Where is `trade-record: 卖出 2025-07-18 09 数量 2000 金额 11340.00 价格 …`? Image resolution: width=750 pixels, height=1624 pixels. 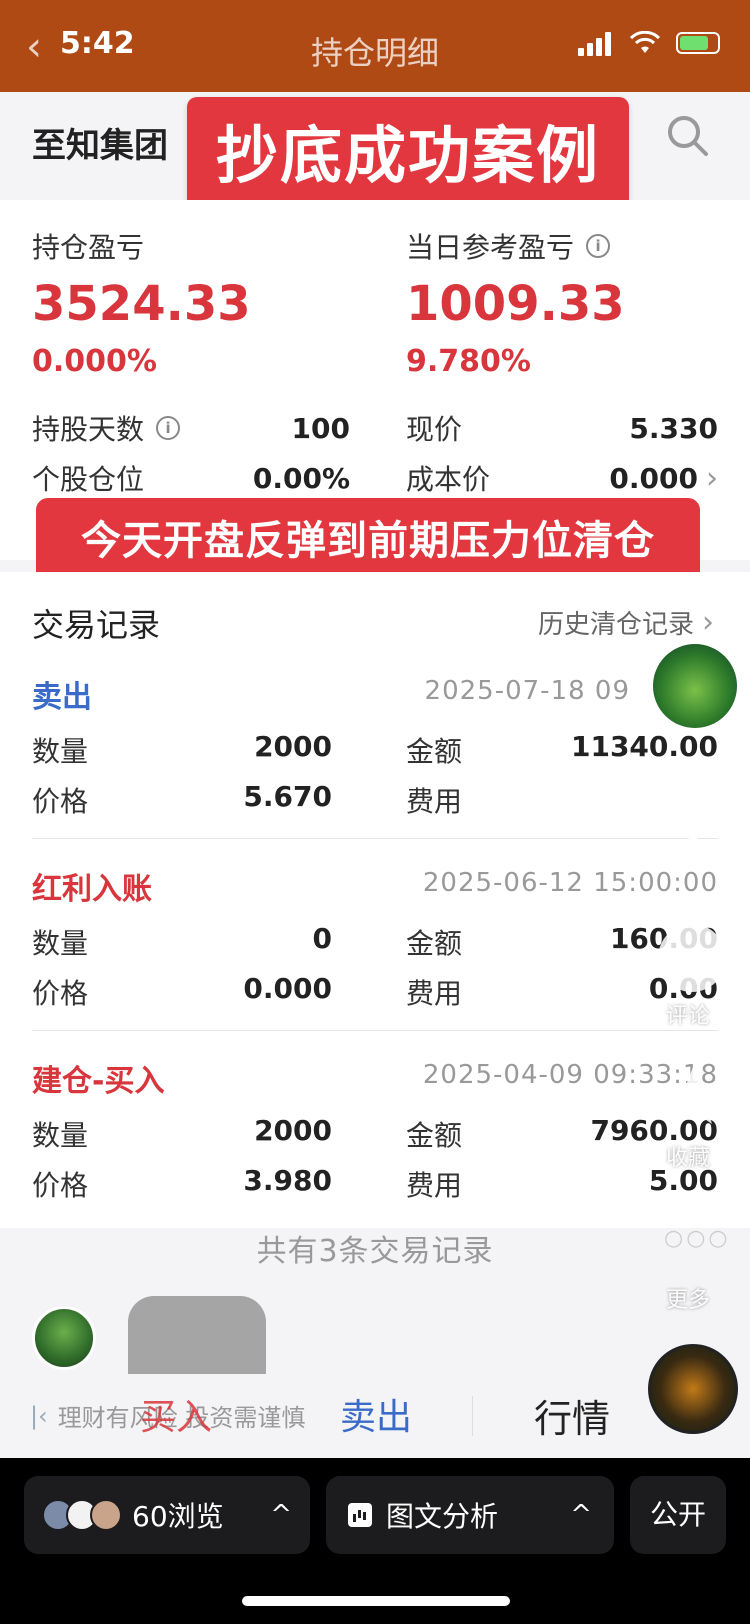 trade-record: 卖出 2025-07-18 09 数量 2000 金额 11340.00 价格 … is located at coordinates (375, 768).